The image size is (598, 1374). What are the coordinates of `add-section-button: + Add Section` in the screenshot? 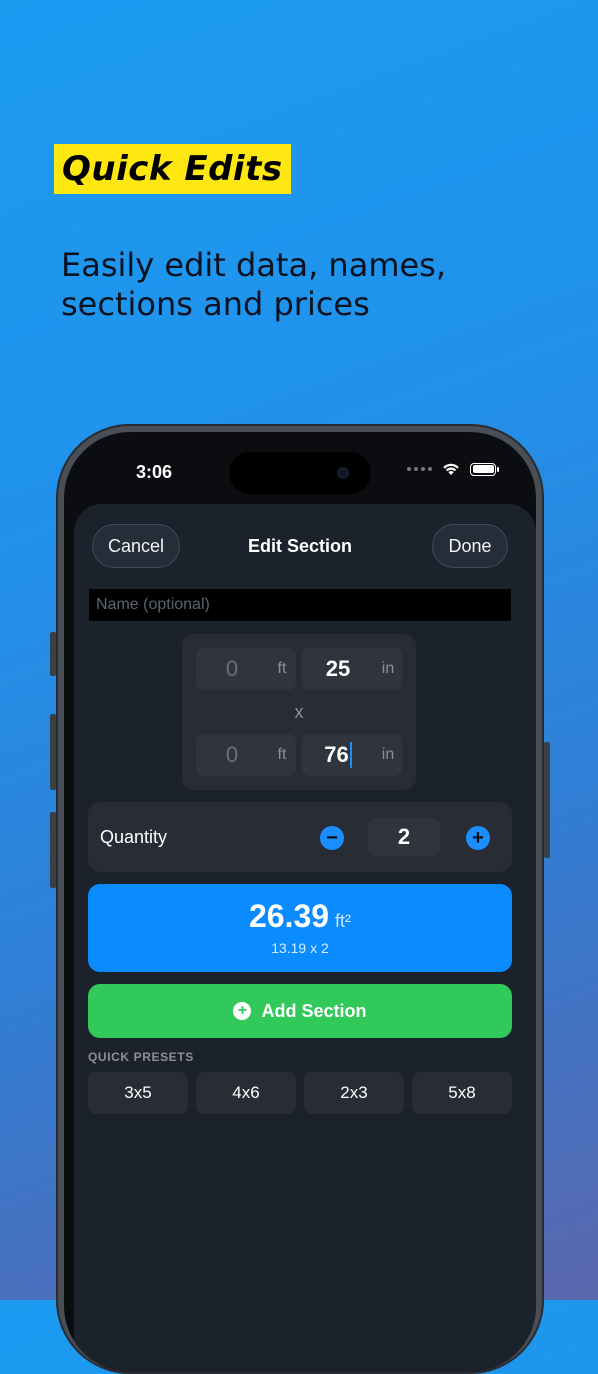 It's located at (300, 1011).